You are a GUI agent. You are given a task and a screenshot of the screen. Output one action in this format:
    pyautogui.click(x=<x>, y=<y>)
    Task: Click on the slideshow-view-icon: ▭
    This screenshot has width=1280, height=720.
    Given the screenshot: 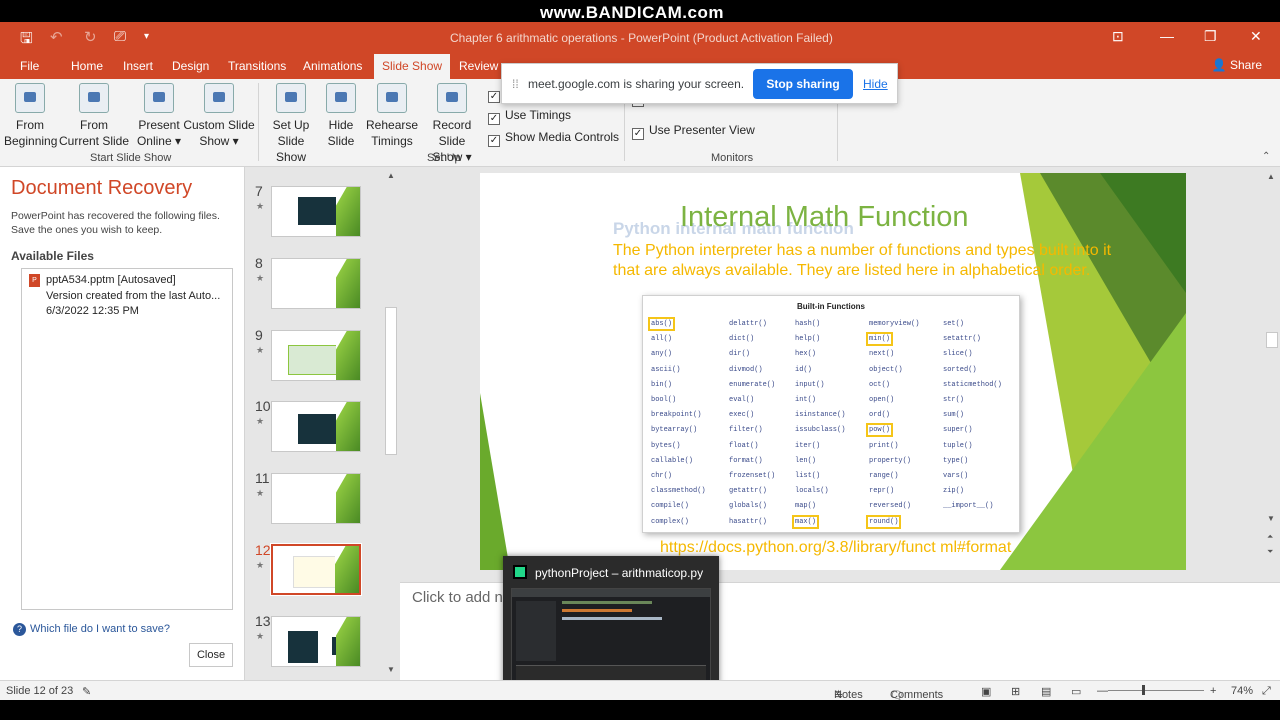 What is the action you would take?
    pyautogui.click(x=1076, y=691)
    